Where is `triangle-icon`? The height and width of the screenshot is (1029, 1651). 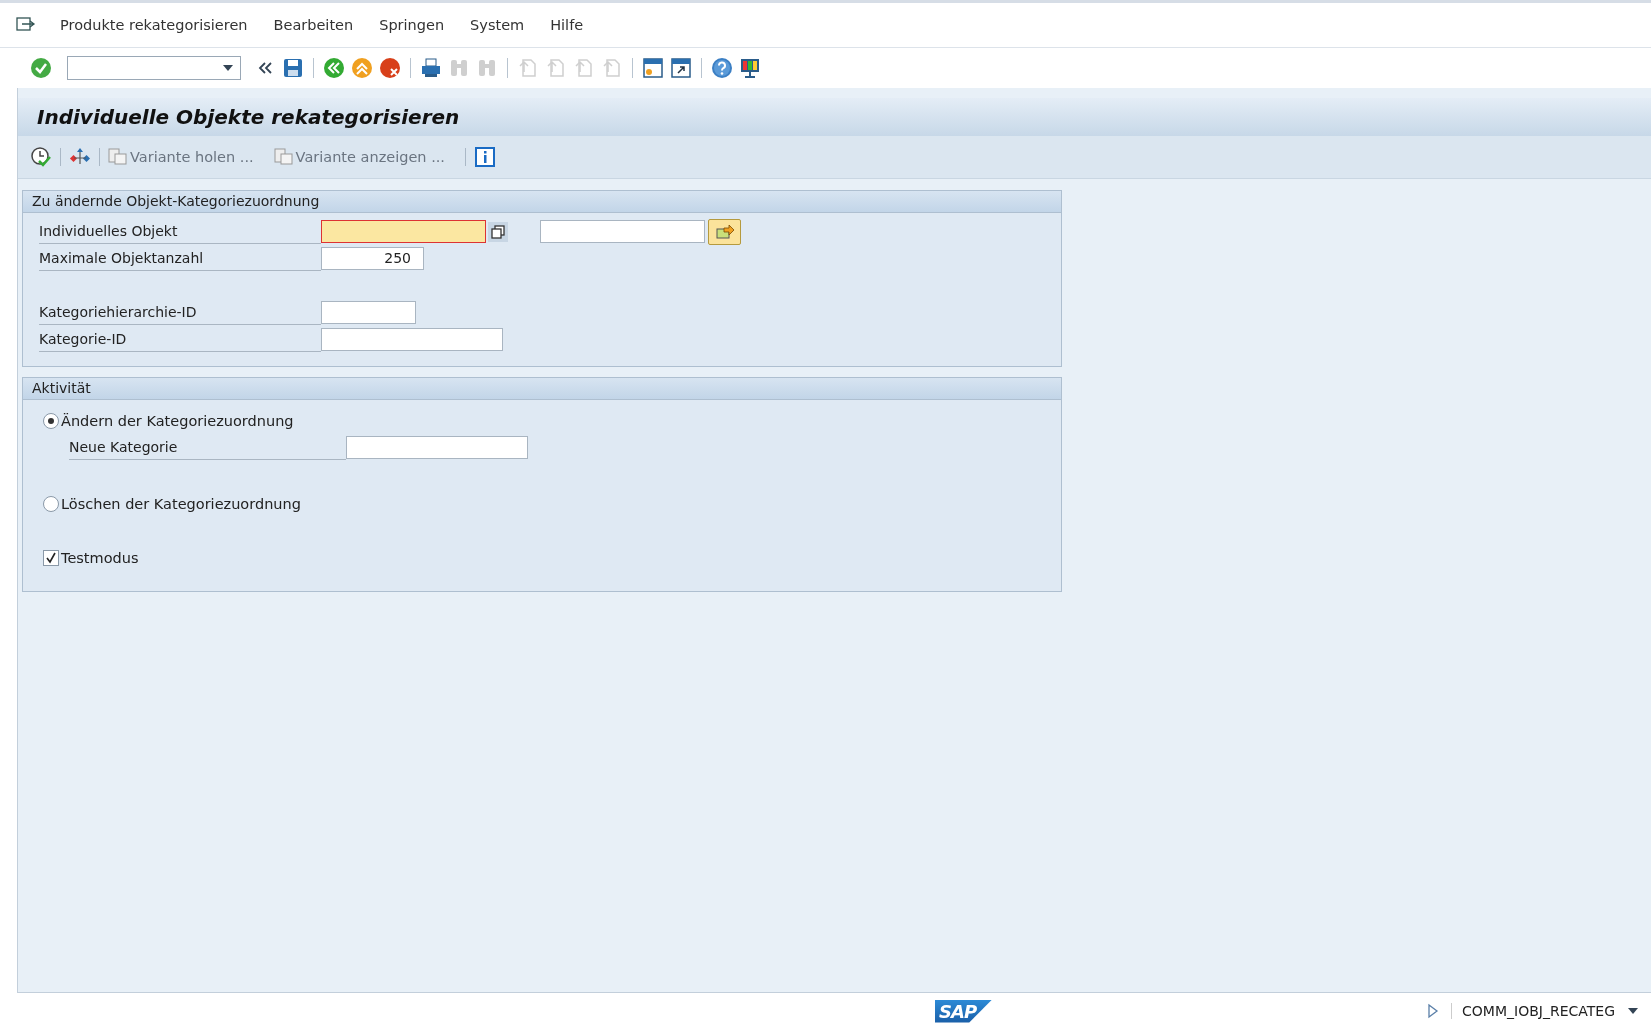
triangle-icon is located at coordinates (1433, 1011).